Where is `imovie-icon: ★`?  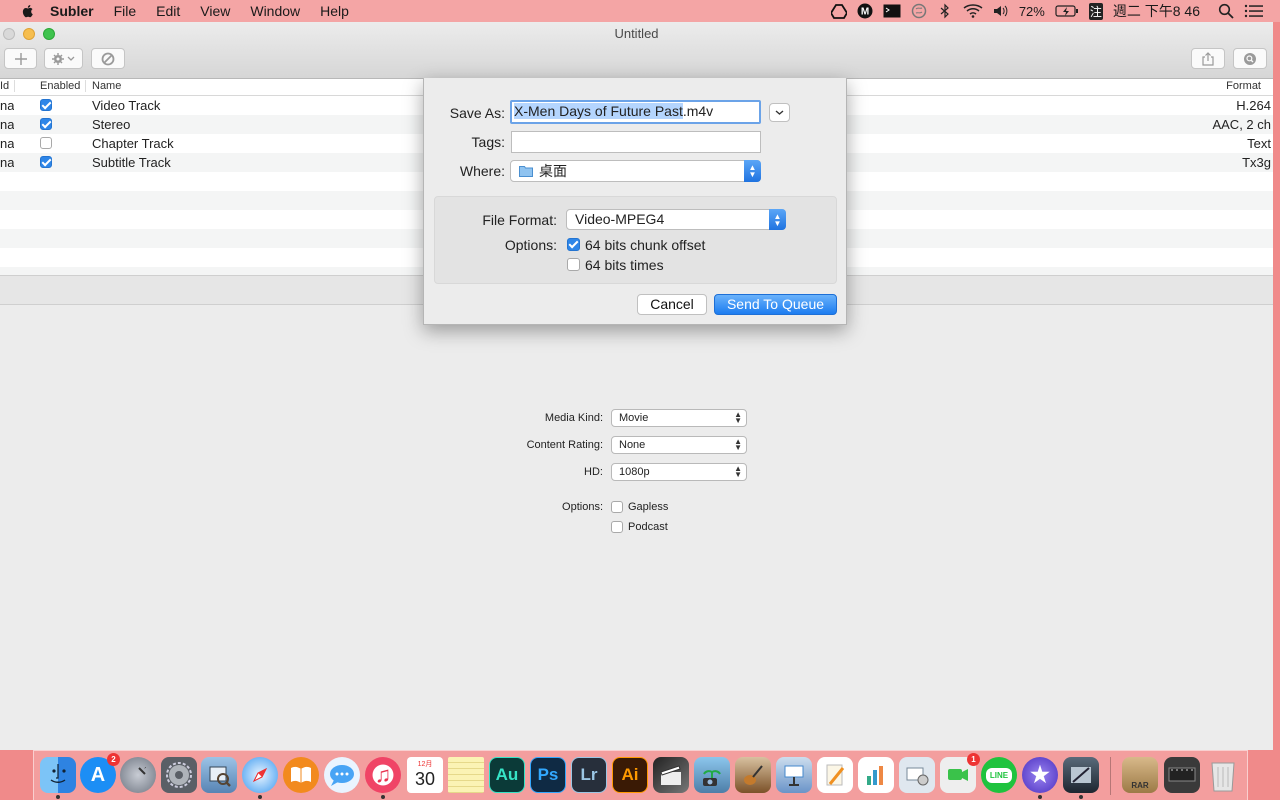 imovie-icon: ★ is located at coordinates (1040, 775).